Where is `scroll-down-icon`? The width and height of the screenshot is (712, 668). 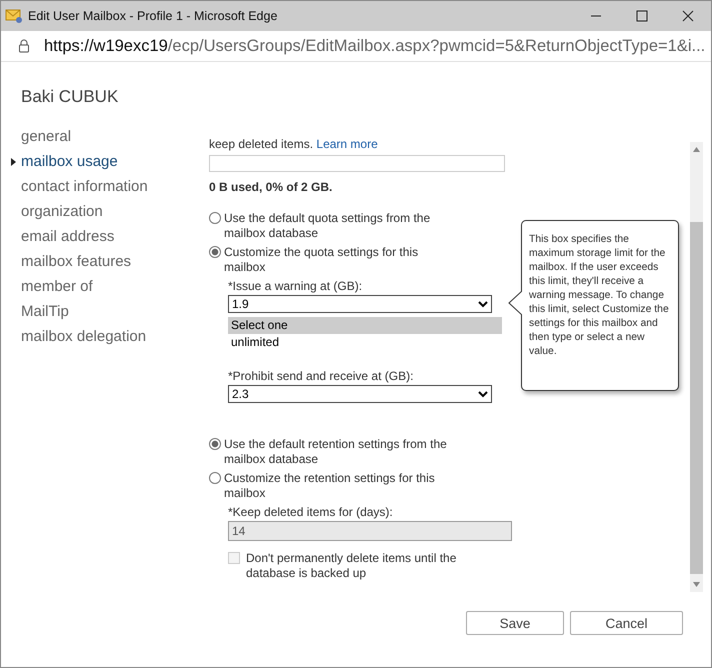
scroll-down-icon is located at coordinates (696, 584).